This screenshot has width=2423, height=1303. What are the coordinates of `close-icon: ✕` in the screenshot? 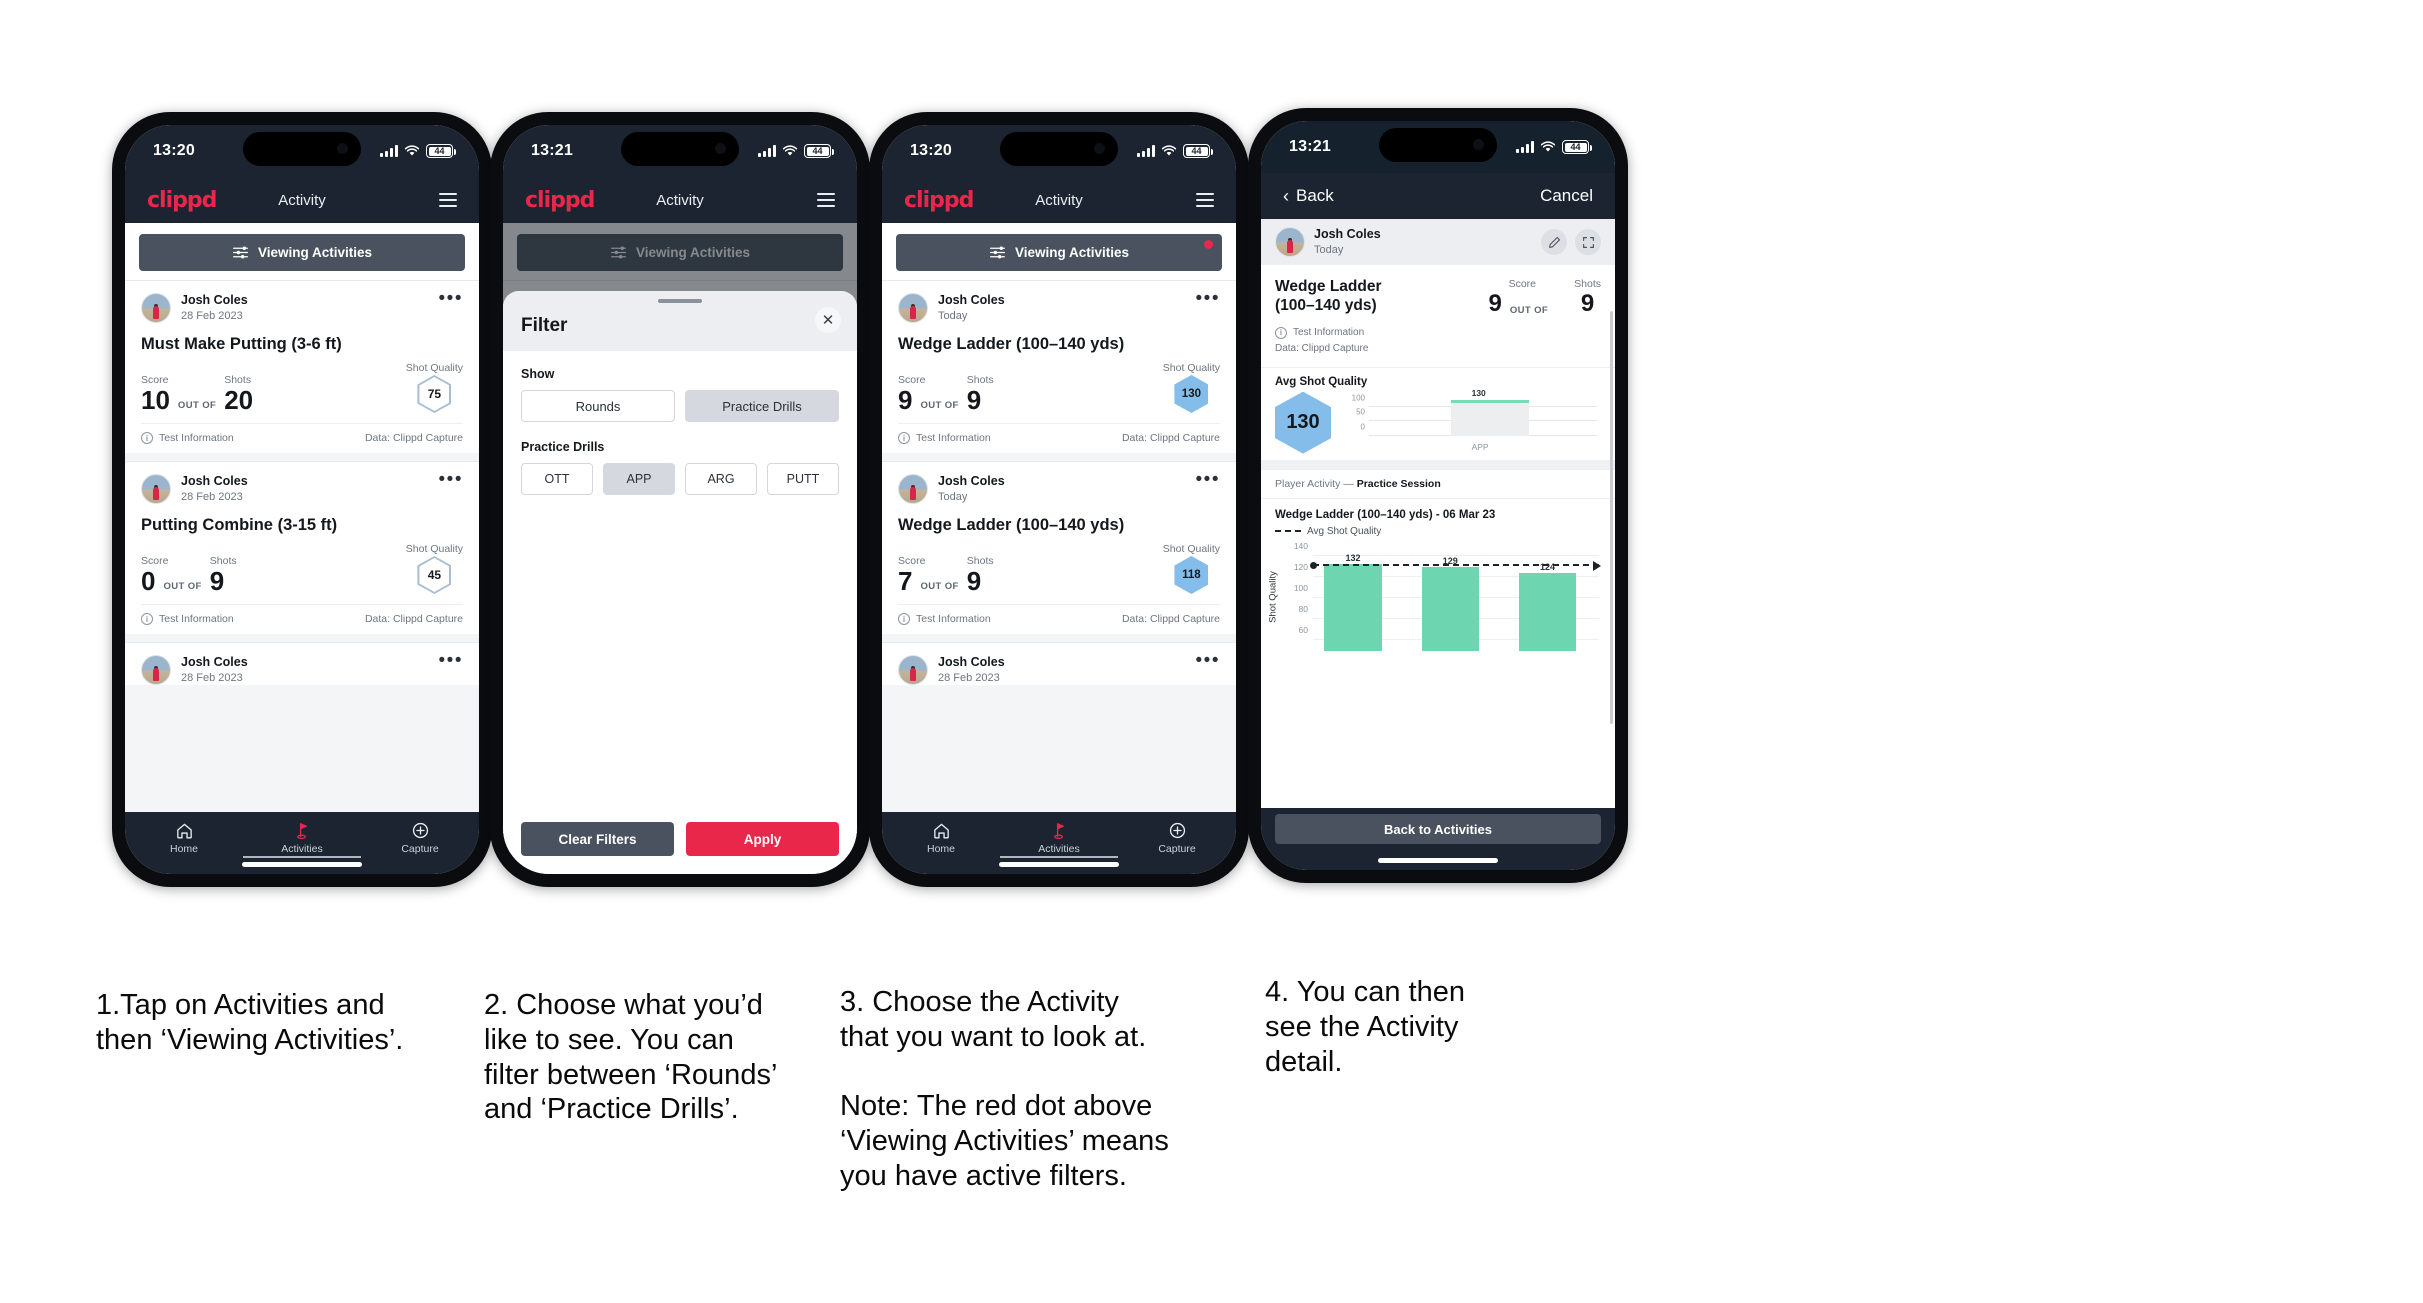 It's located at (828, 320).